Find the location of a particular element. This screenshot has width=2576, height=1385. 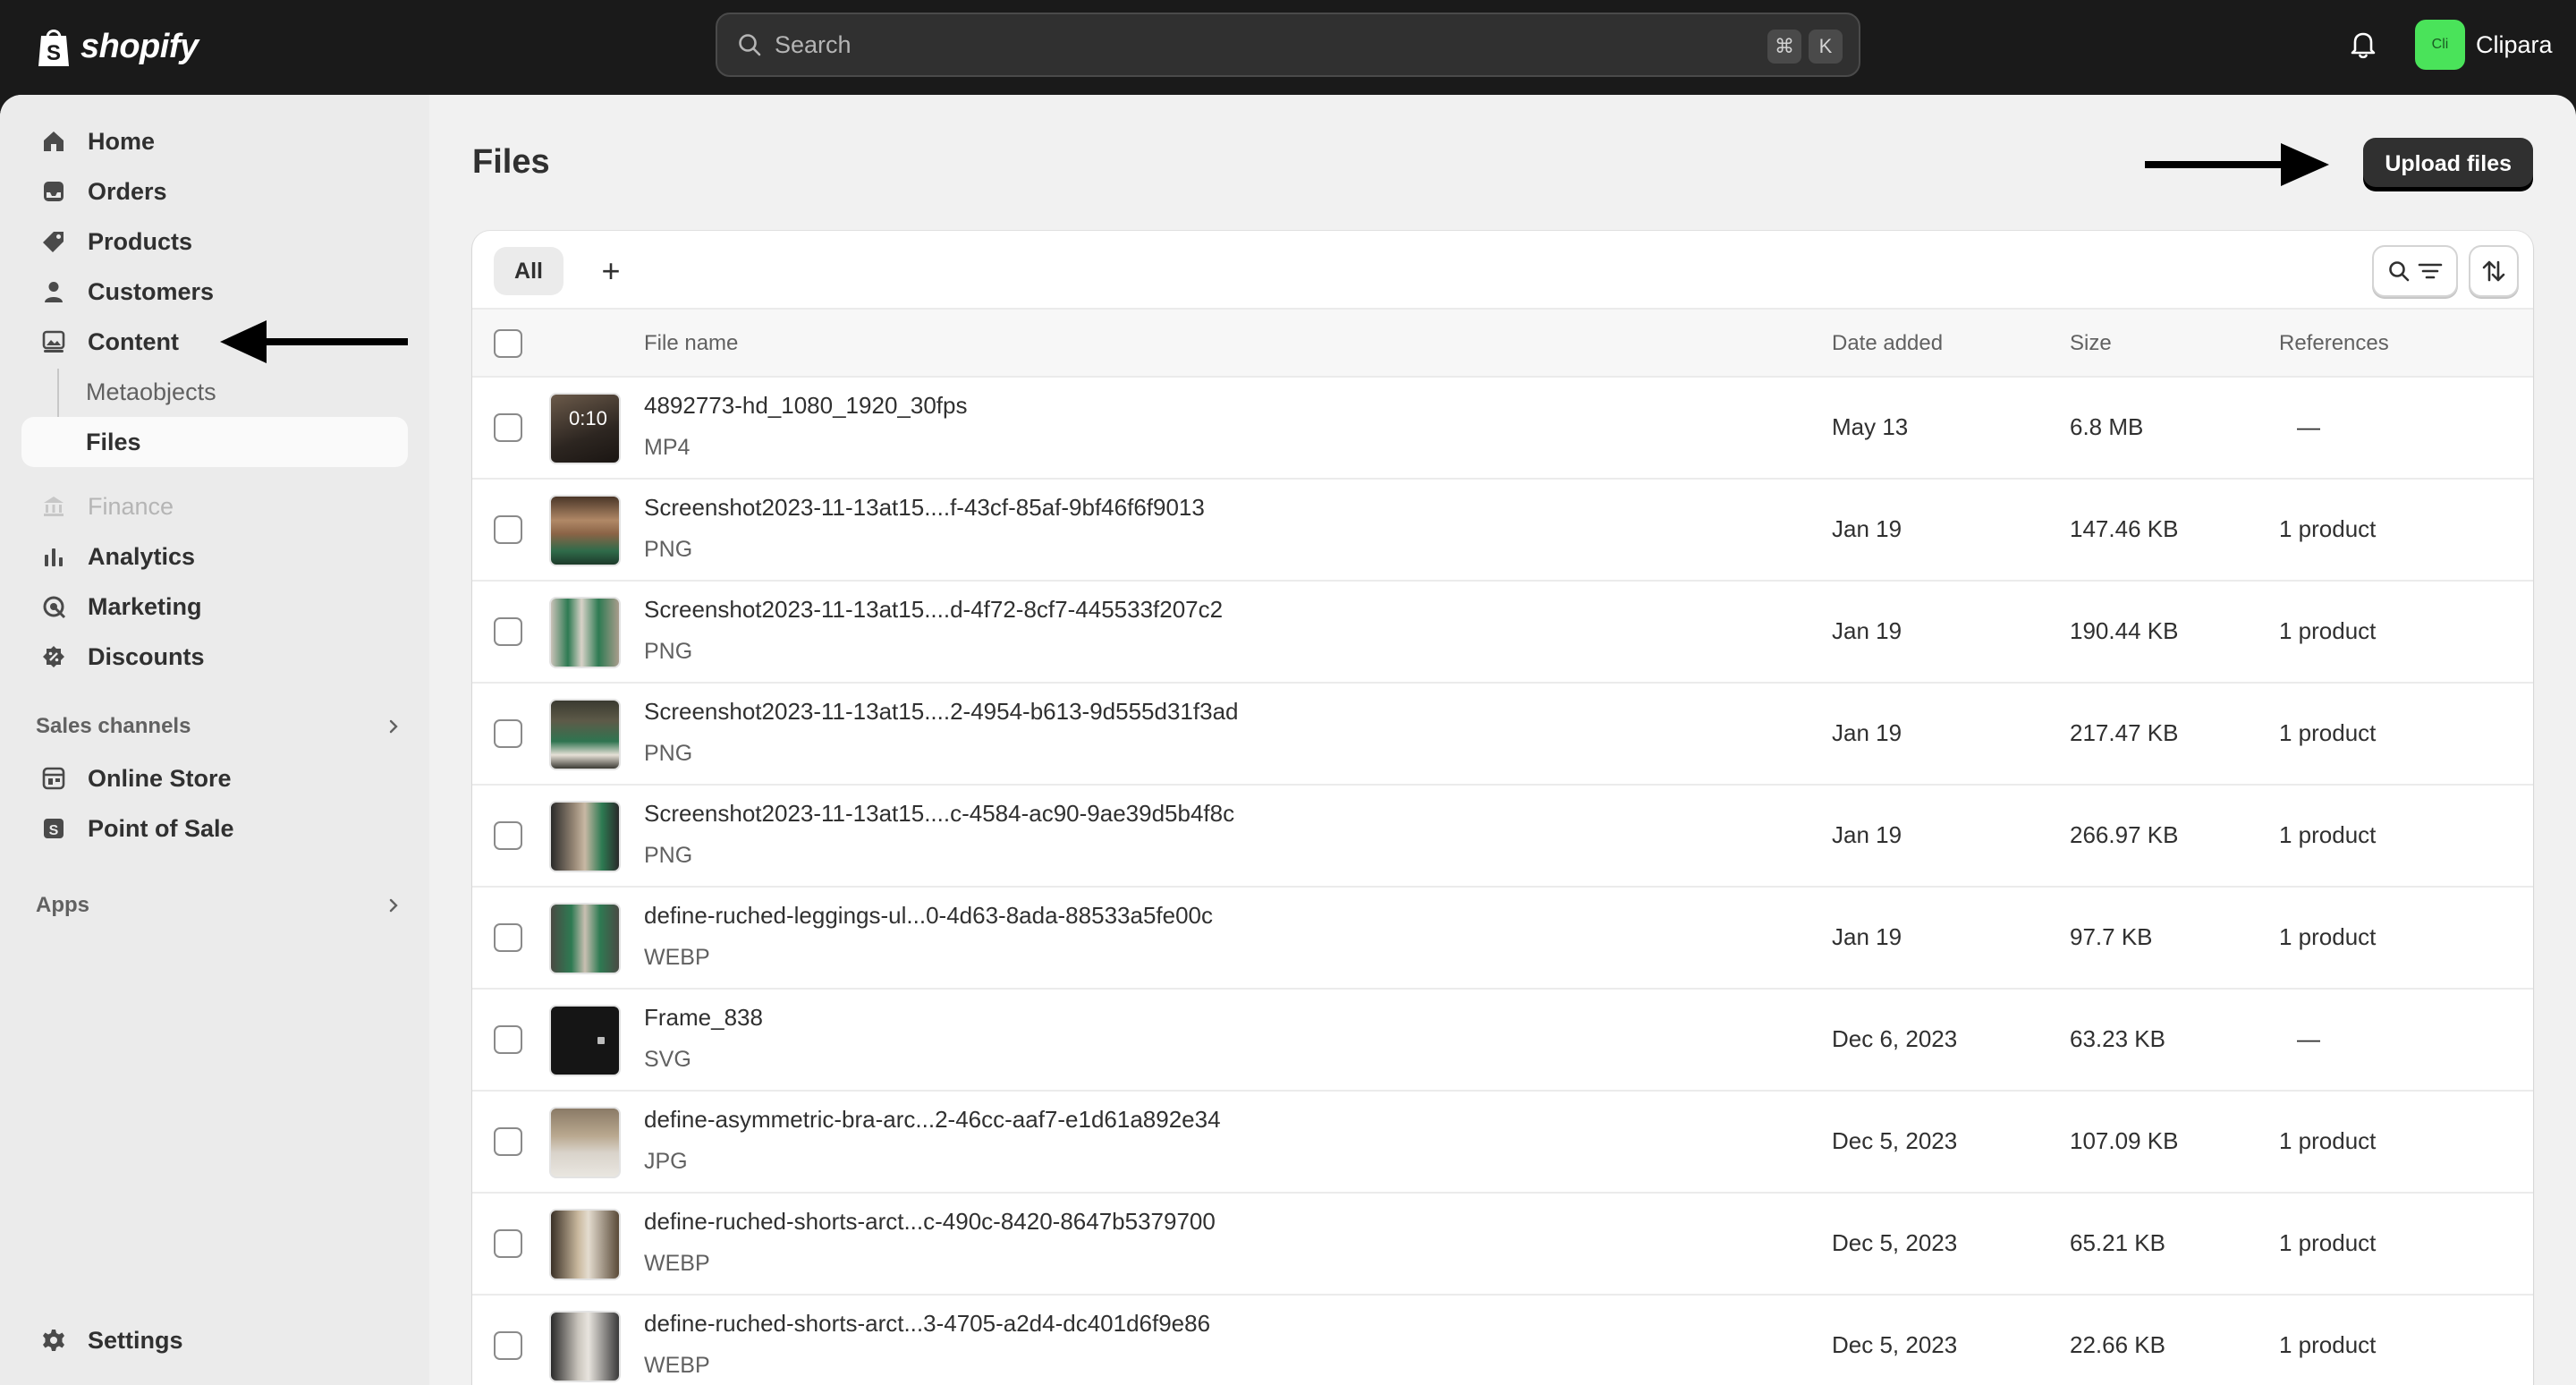

pos-icon: S is located at coordinates (53, 828).